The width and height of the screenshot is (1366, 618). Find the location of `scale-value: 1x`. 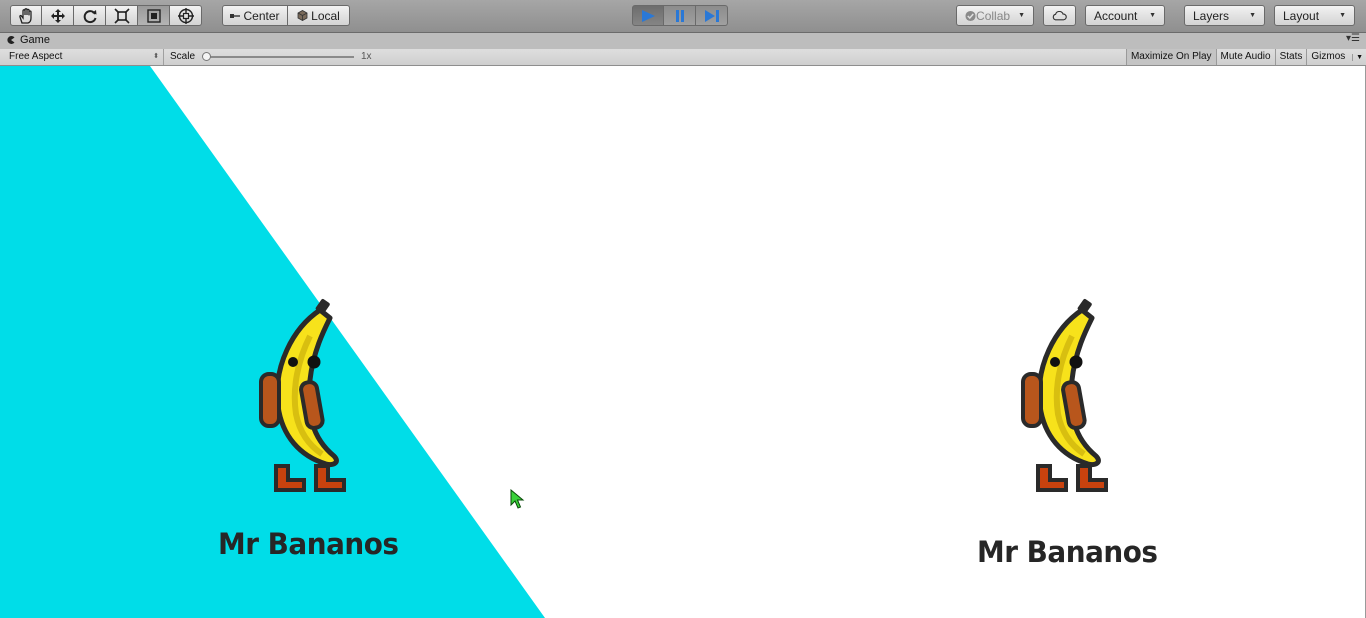

scale-value: 1x is located at coordinates (366, 56).